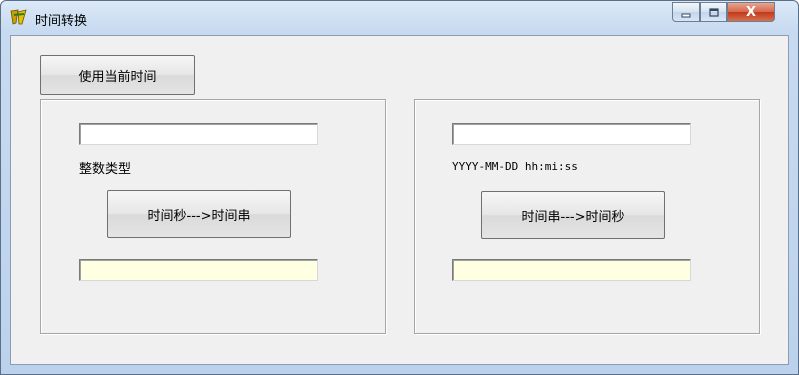 The width and height of the screenshot is (799, 375). I want to click on minimize-icon, so click(686, 12).